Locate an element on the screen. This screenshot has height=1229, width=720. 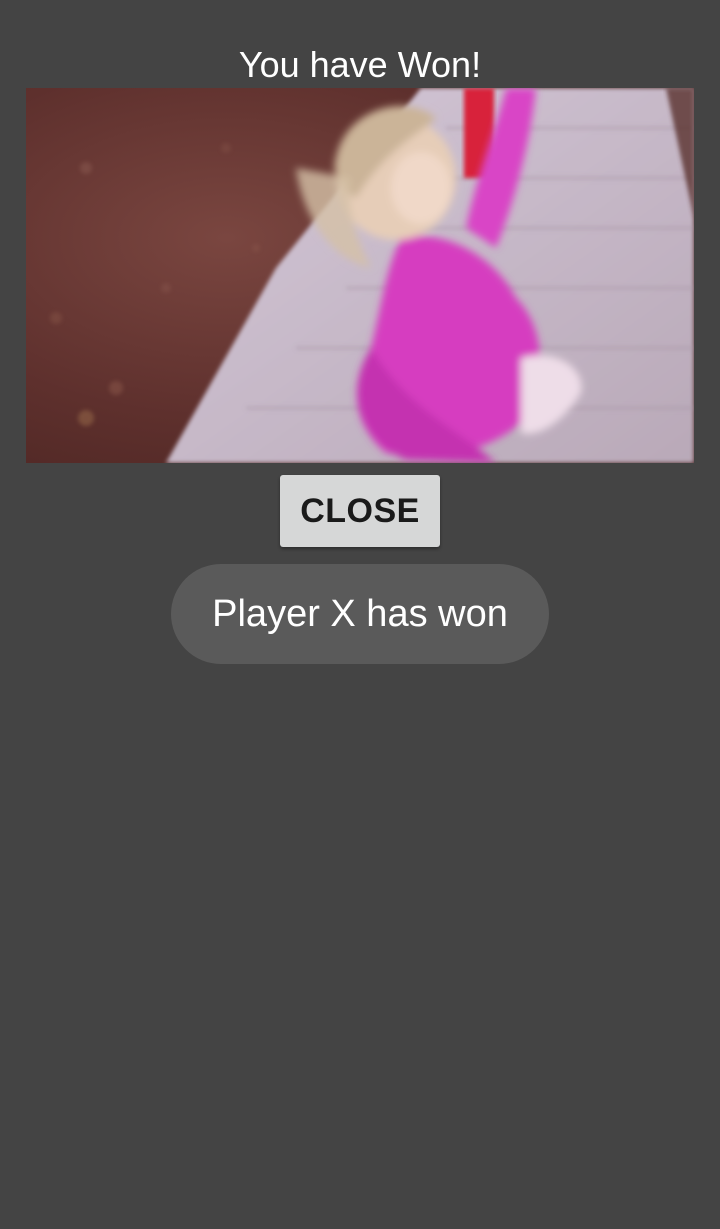
toast-text: Player X has won is located at coordinates (360, 613).